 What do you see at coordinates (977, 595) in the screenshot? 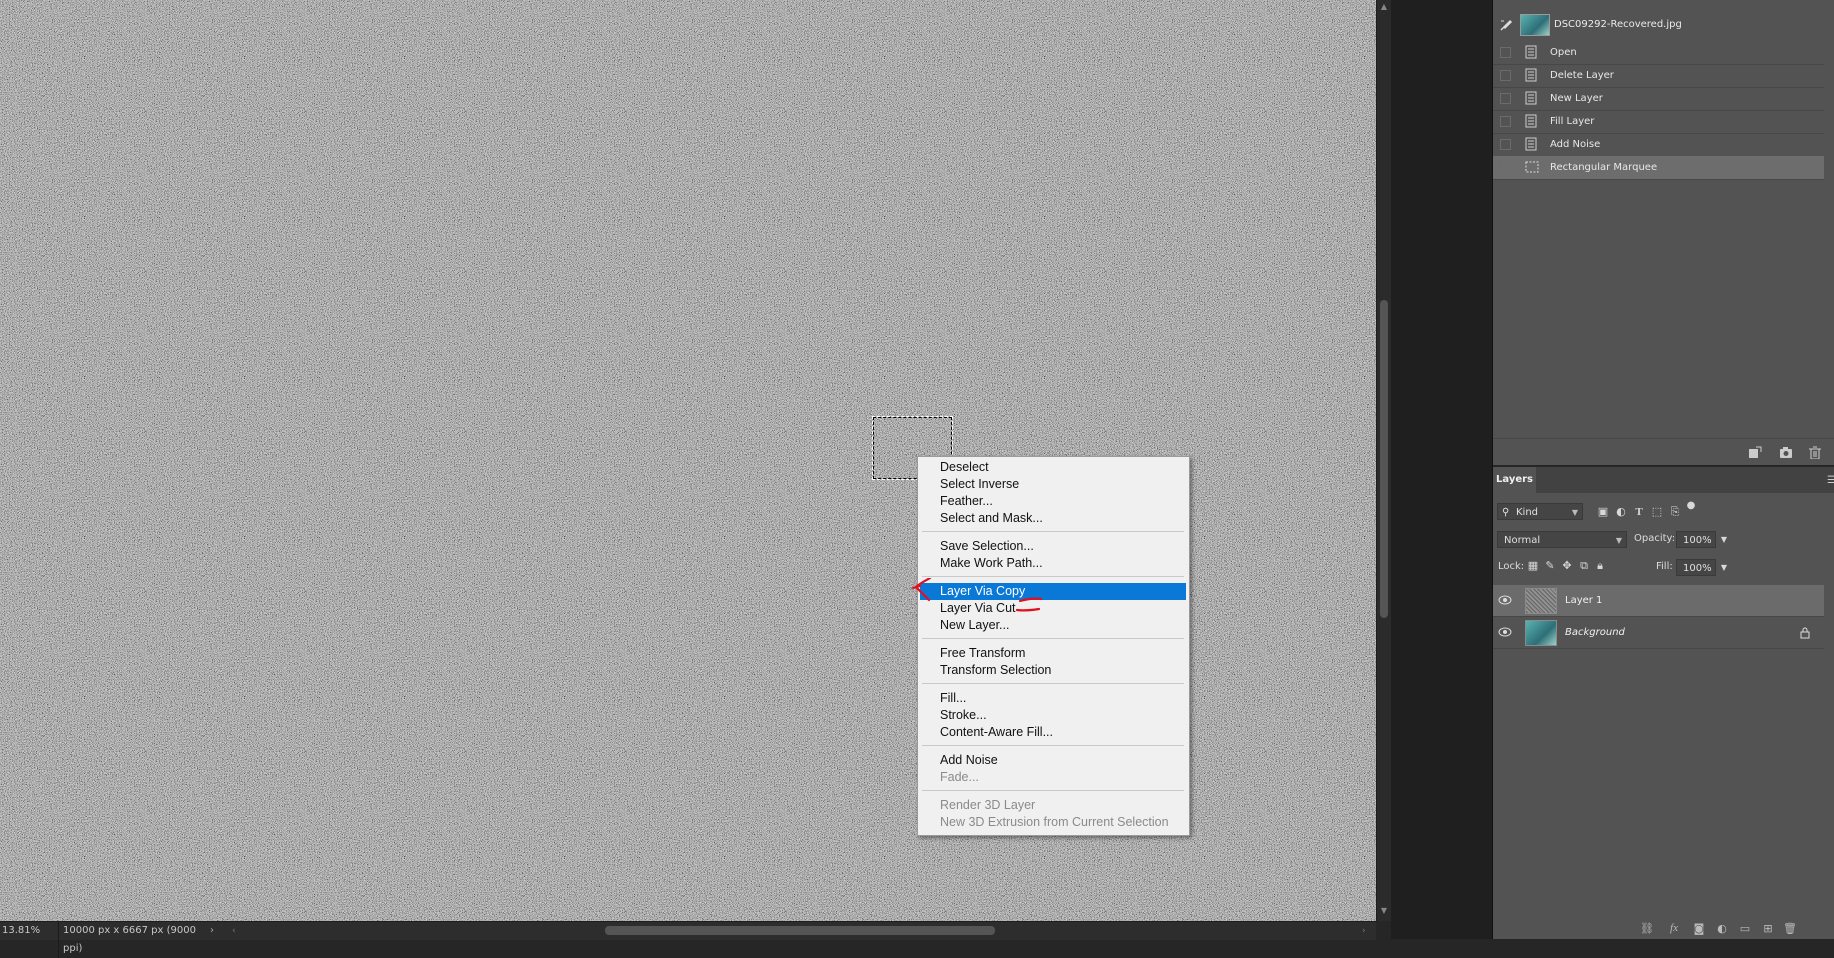
I see `red-annotation-marks` at bounding box center [977, 595].